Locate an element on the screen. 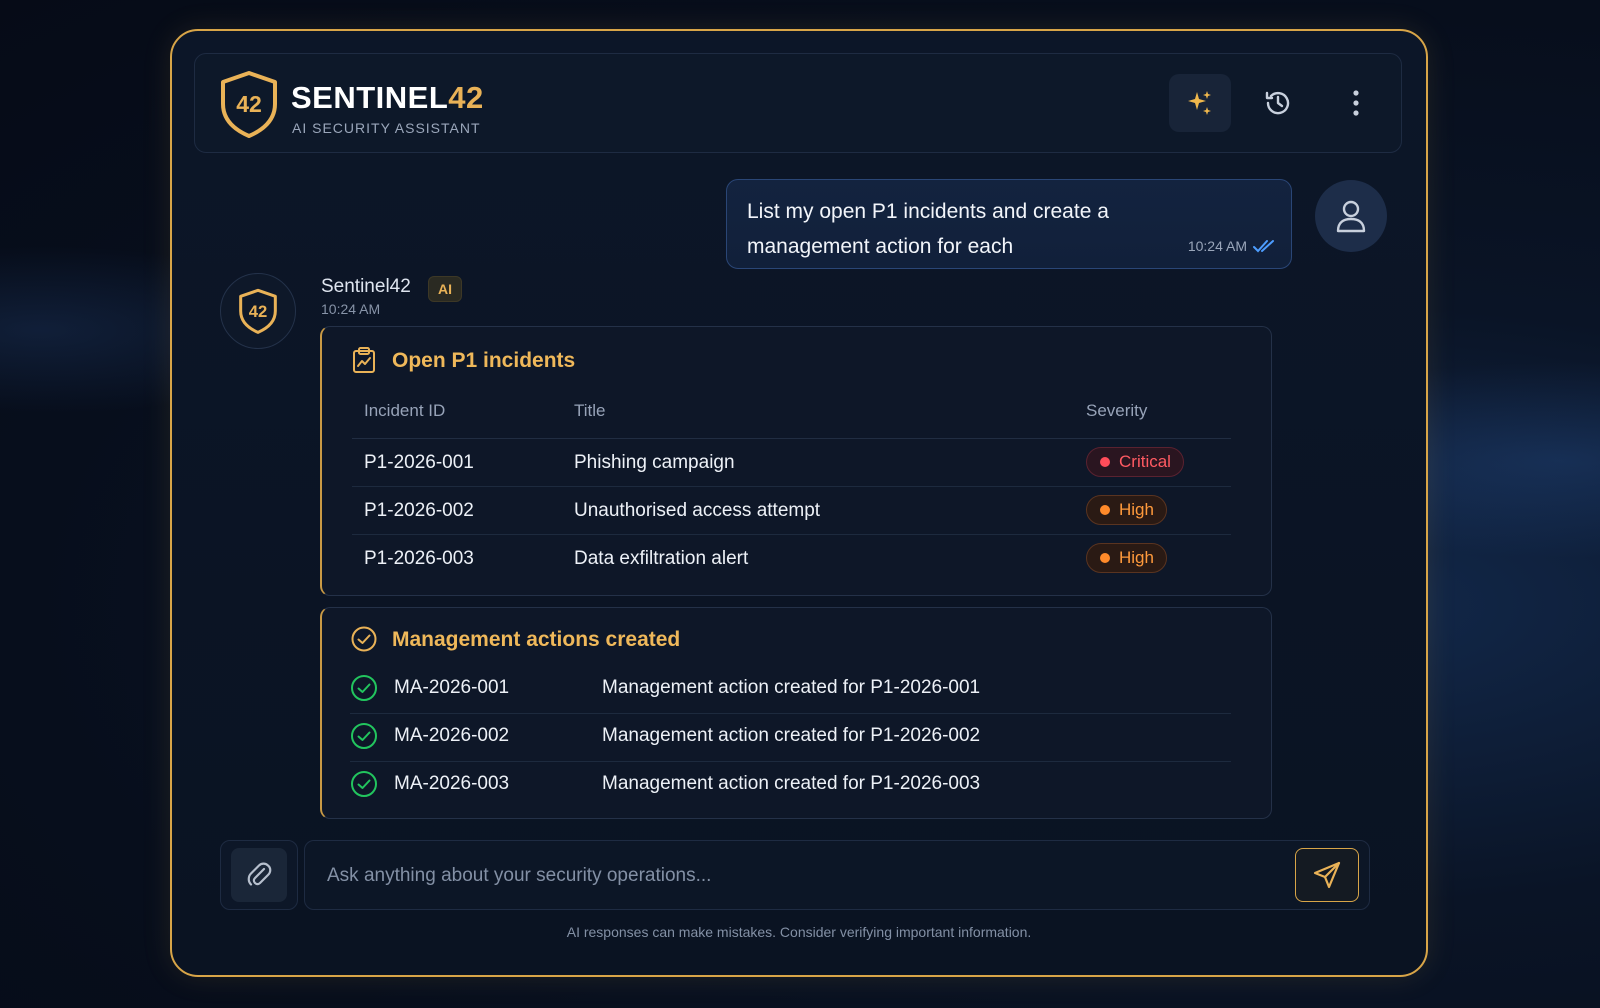  message-composer is located at coordinates (837, 875).